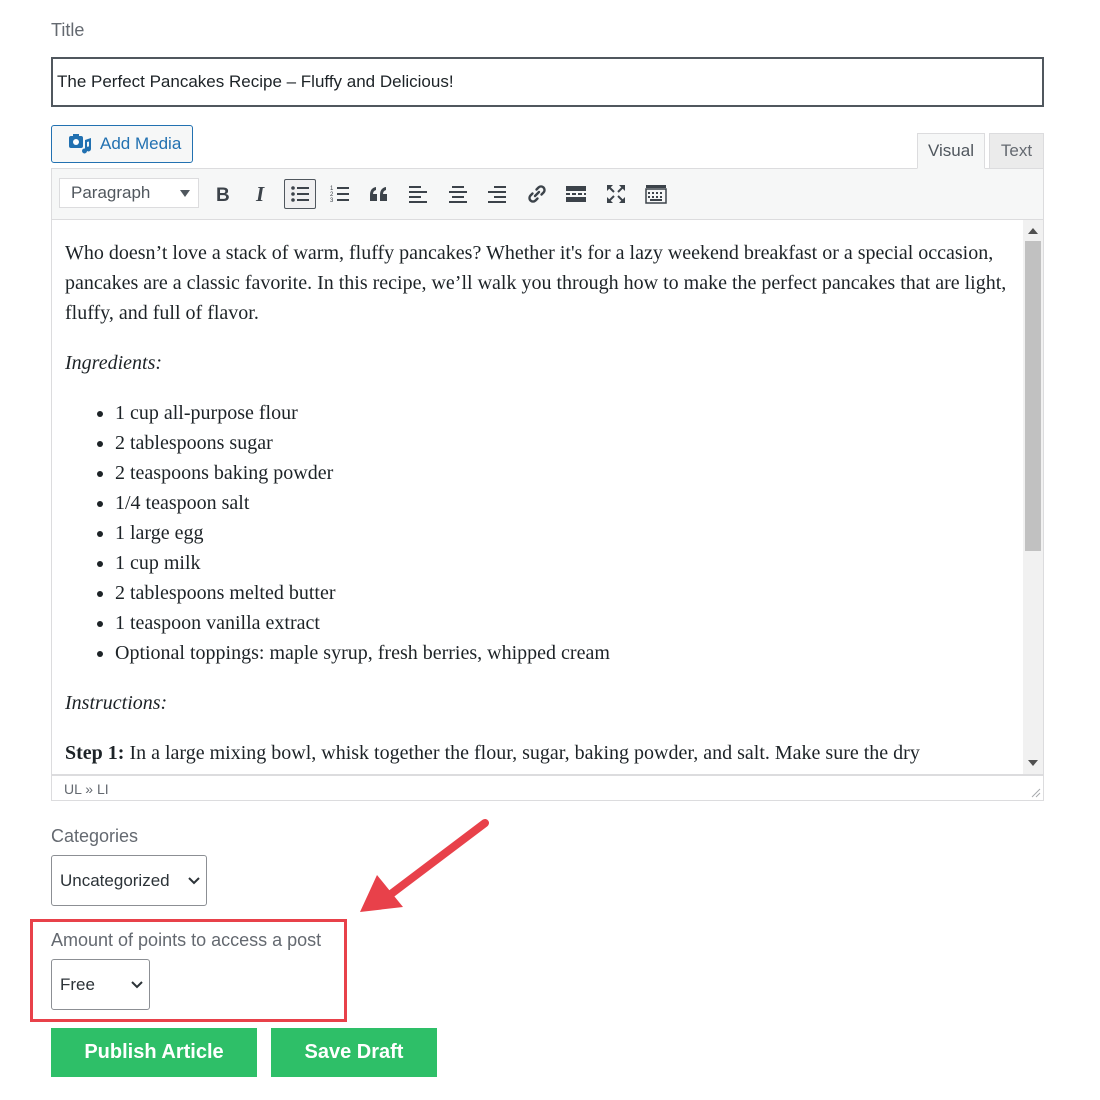 The width and height of the screenshot is (1100, 1100). I want to click on link-icon, so click(537, 194).